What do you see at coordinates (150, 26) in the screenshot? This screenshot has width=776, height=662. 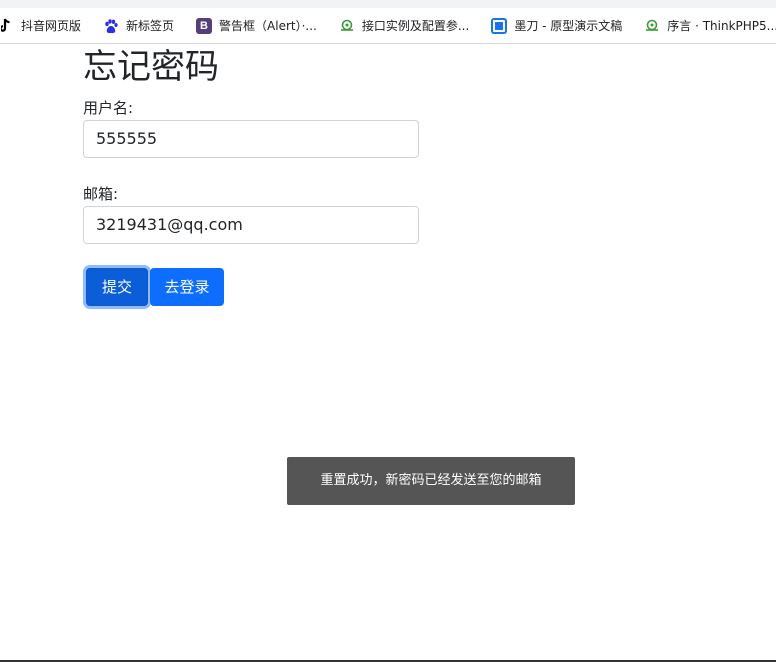 I see `bookmark-label: 新标签页` at bounding box center [150, 26].